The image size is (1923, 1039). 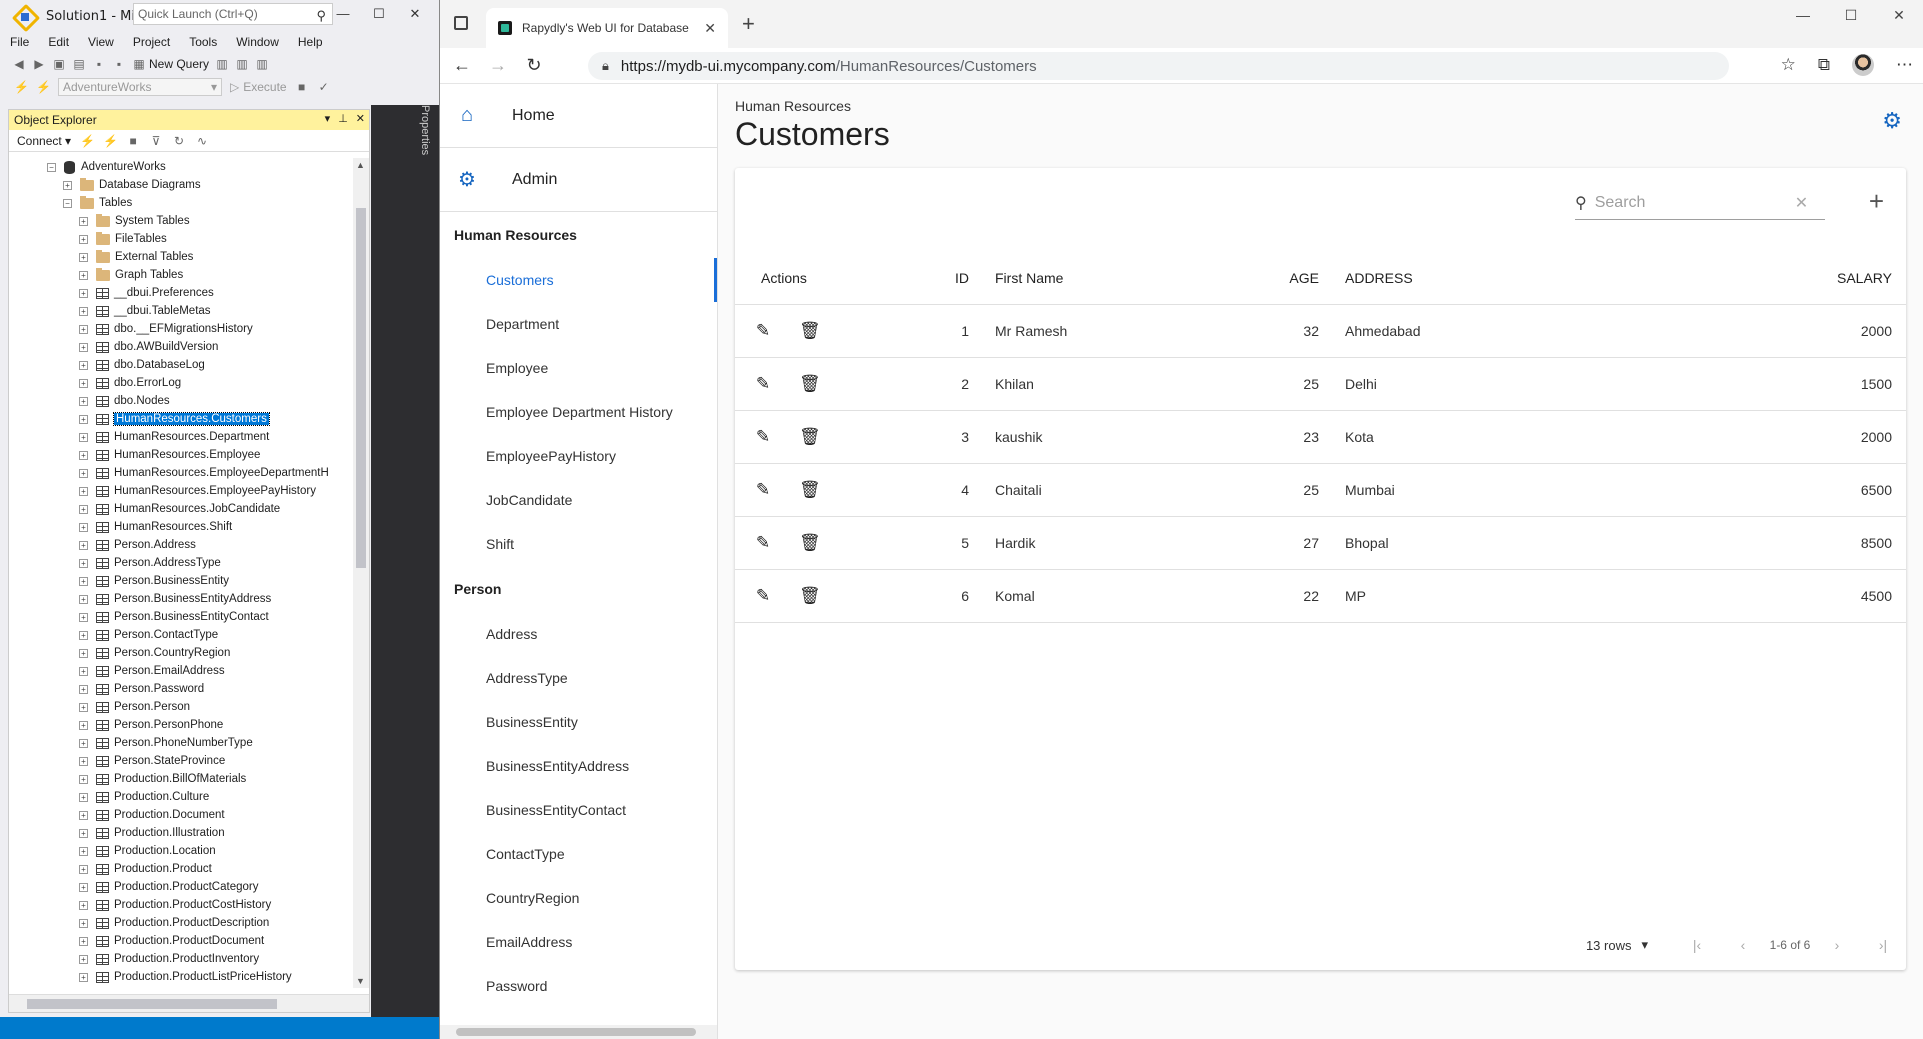 I want to click on sidebar-item-contacttype: ContactType, so click(x=578, y=854).